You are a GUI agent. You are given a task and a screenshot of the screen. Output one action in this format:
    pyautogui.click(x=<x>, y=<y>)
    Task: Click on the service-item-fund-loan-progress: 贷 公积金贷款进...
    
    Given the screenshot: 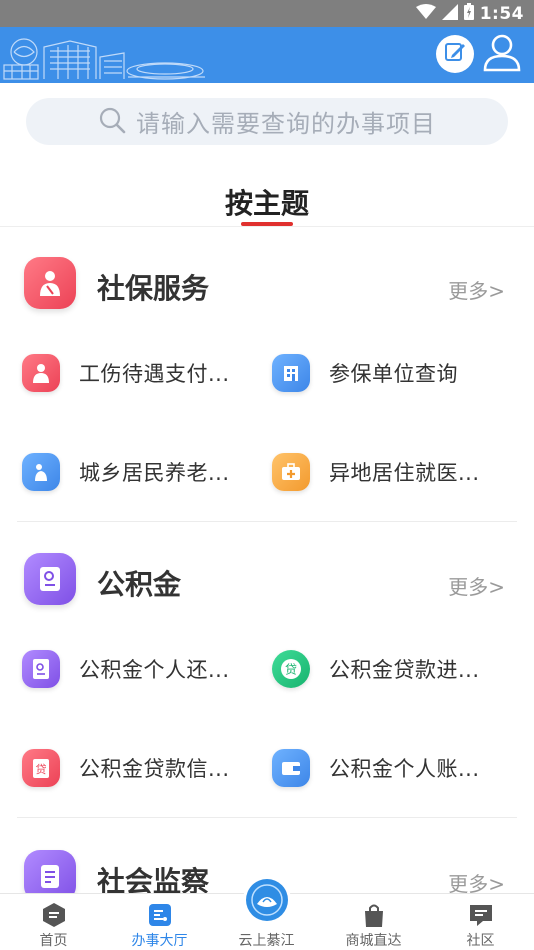 What is the action you would take?
    pyautogui.click(x=376, y=669)
    